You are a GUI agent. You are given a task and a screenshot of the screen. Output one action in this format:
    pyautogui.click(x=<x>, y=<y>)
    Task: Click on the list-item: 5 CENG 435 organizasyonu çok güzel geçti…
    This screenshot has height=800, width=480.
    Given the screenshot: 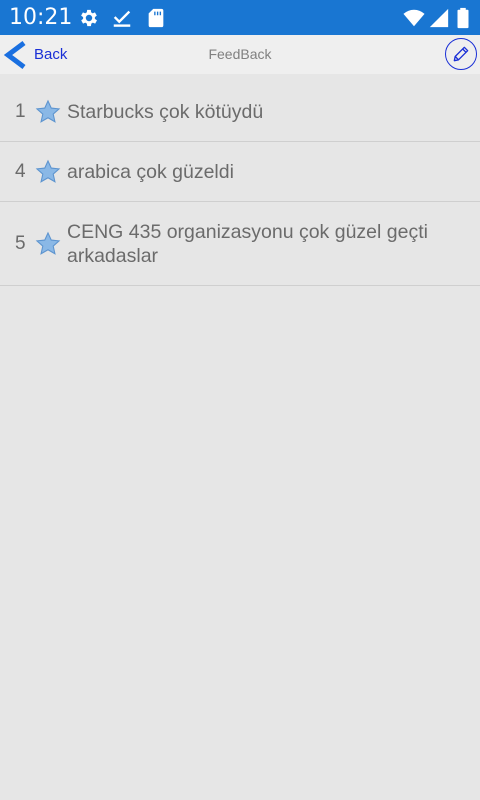 What is the action you would take?
    pyautogui.click(x=240, y=244)
    